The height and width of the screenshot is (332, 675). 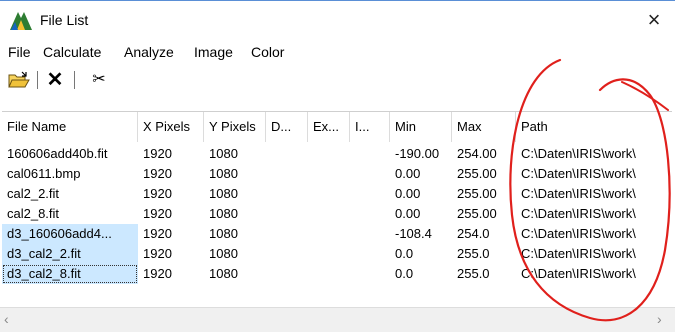 I want to click on cut-icon: ✂, so click(x=99, y=80).